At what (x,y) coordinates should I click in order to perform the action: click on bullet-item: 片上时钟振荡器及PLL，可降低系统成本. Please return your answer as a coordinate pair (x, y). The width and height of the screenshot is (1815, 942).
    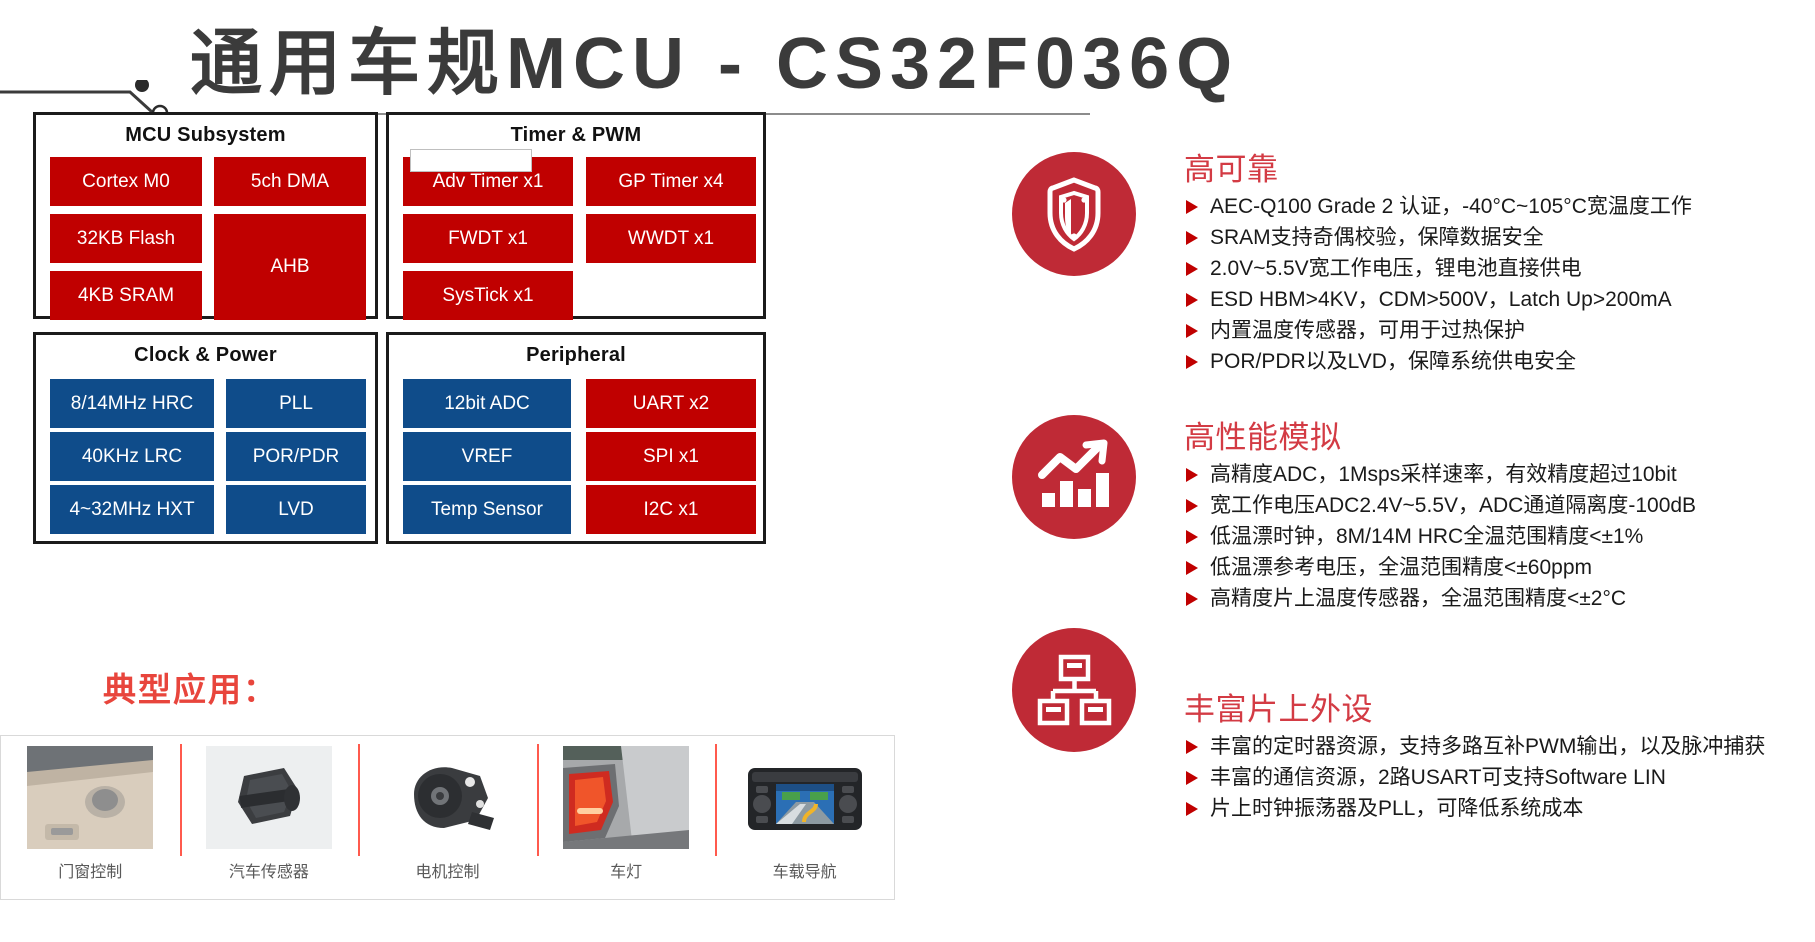
    Looking at the image, I should click on (1498, 808).